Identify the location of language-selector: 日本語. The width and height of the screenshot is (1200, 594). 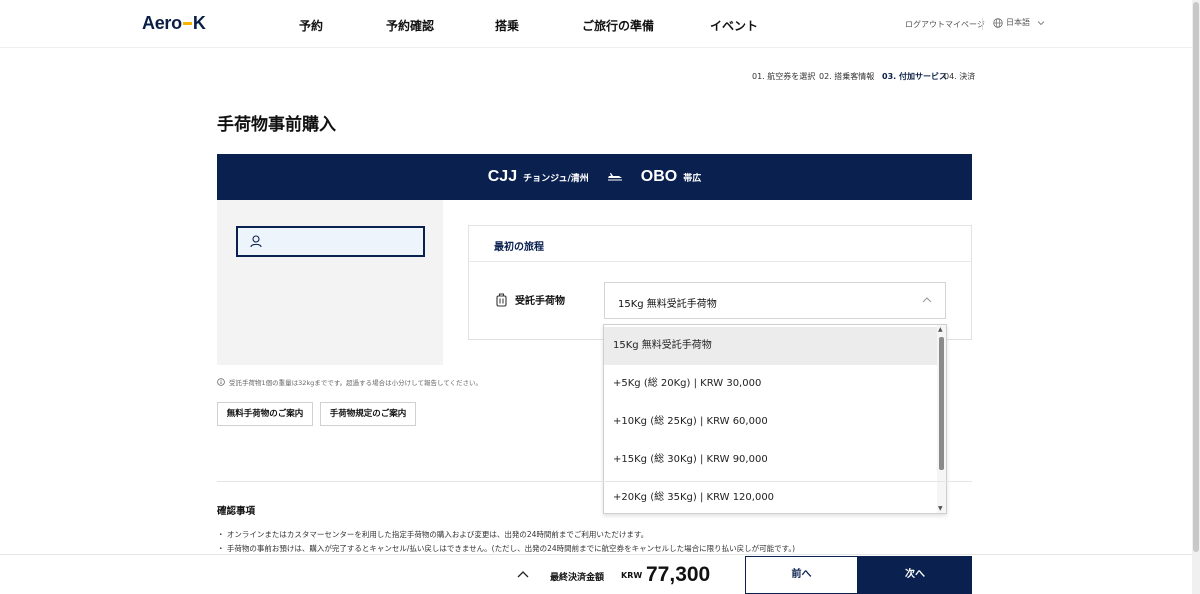
(1019, 22).